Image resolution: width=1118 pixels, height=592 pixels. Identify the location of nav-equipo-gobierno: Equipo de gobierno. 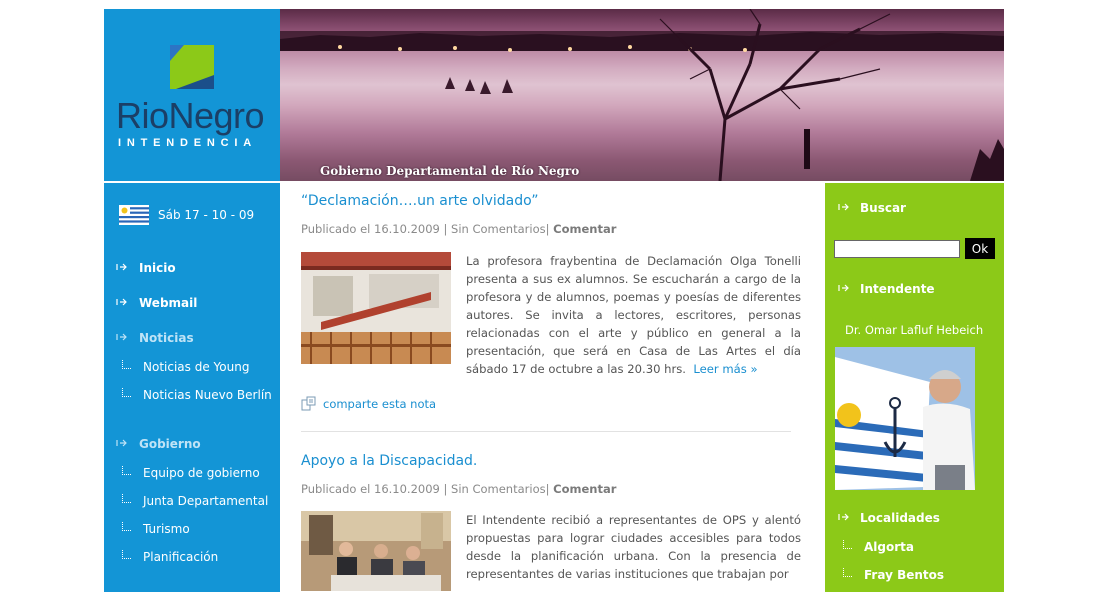
(191, 473).